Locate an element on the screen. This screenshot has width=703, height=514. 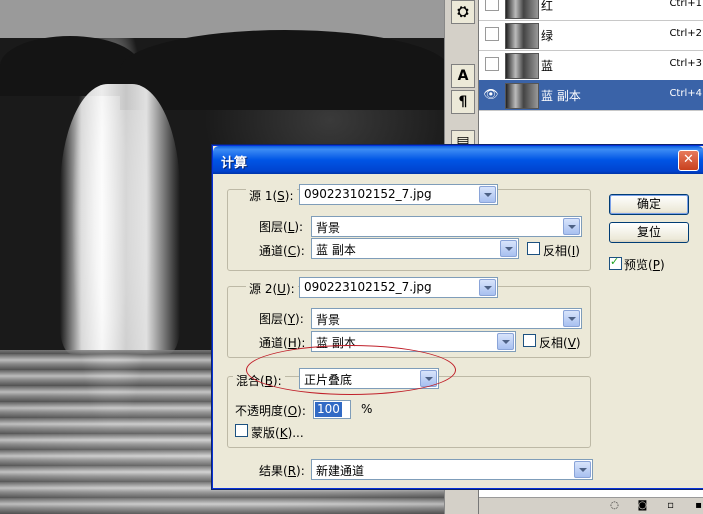
eye-icon: 👁 is located at coordinates (491, 94).